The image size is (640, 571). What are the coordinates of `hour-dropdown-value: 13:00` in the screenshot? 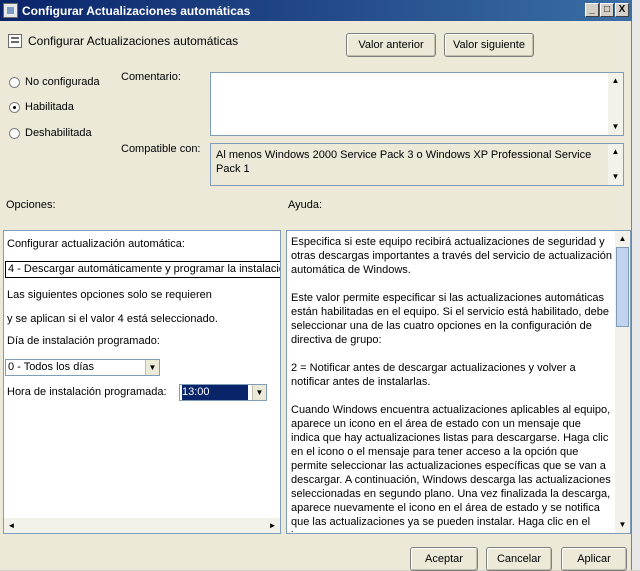 It's located at (215, 392).